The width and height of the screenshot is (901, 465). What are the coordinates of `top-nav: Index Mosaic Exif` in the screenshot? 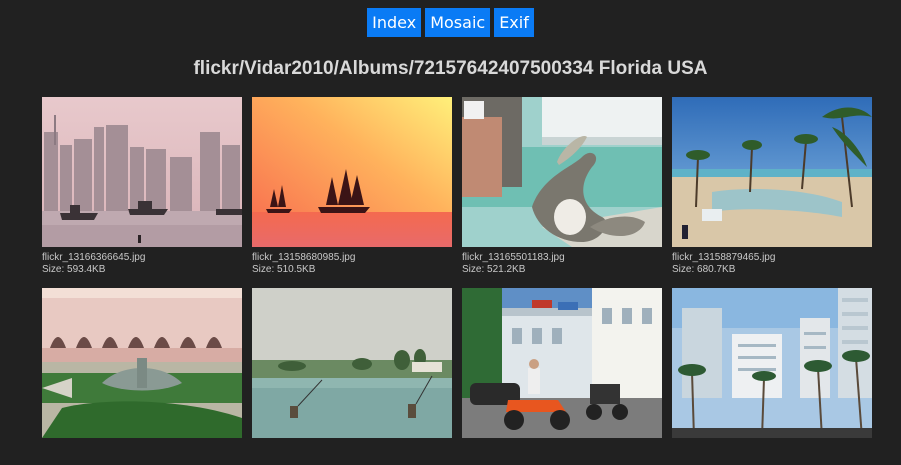 It's located at (450, 22).